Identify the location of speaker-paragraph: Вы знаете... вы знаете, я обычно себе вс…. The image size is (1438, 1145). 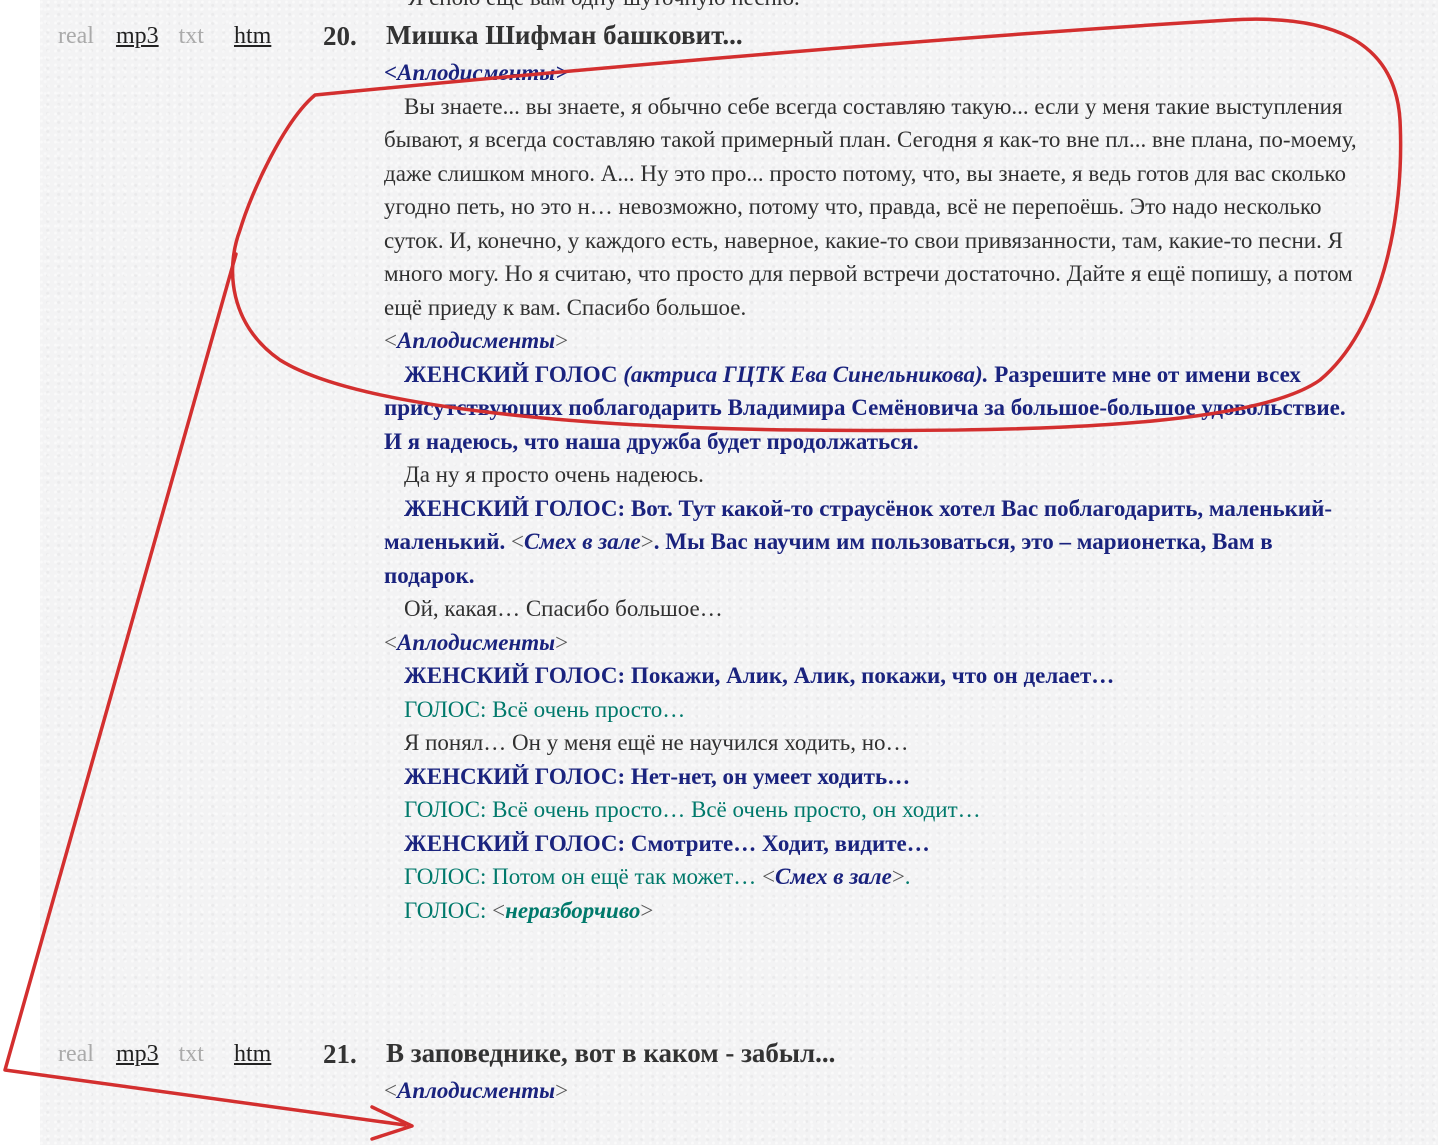
(870, 206).